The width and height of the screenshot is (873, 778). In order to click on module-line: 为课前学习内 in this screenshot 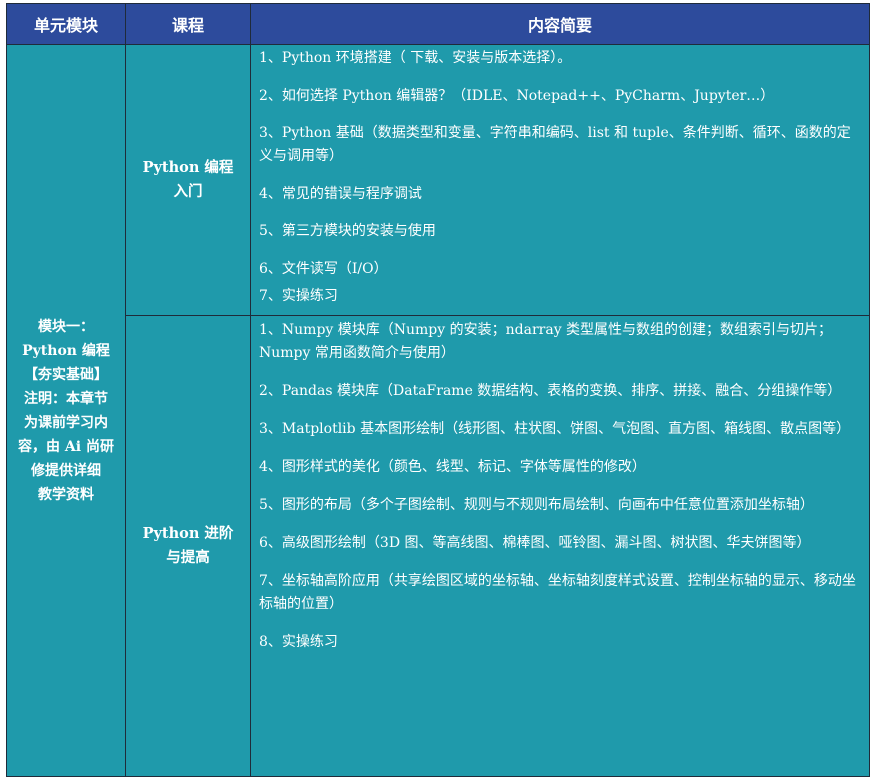, I will do `click(66, 422)`.